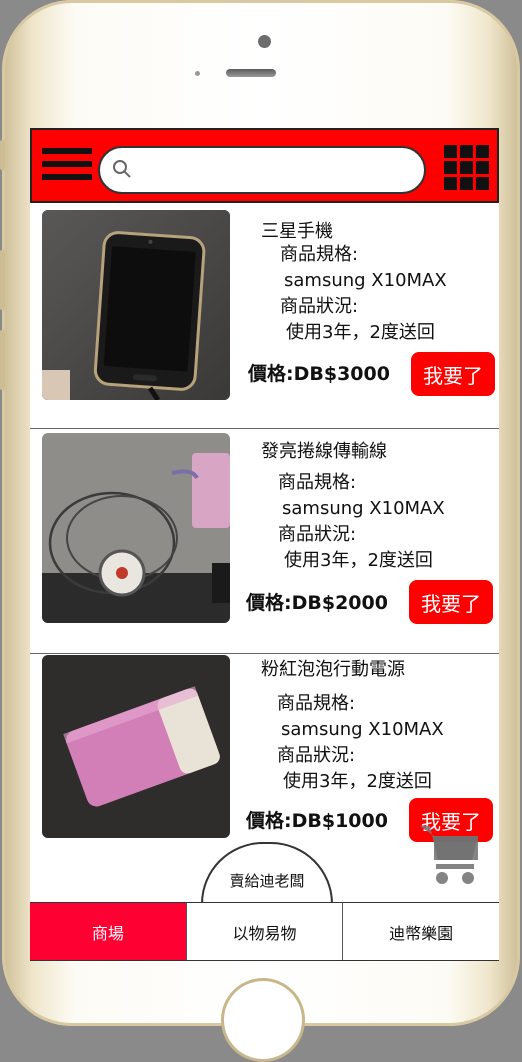 This screenshot has height=1062, width=522. I want to click on earpiece-speaker, so click(251, 73).